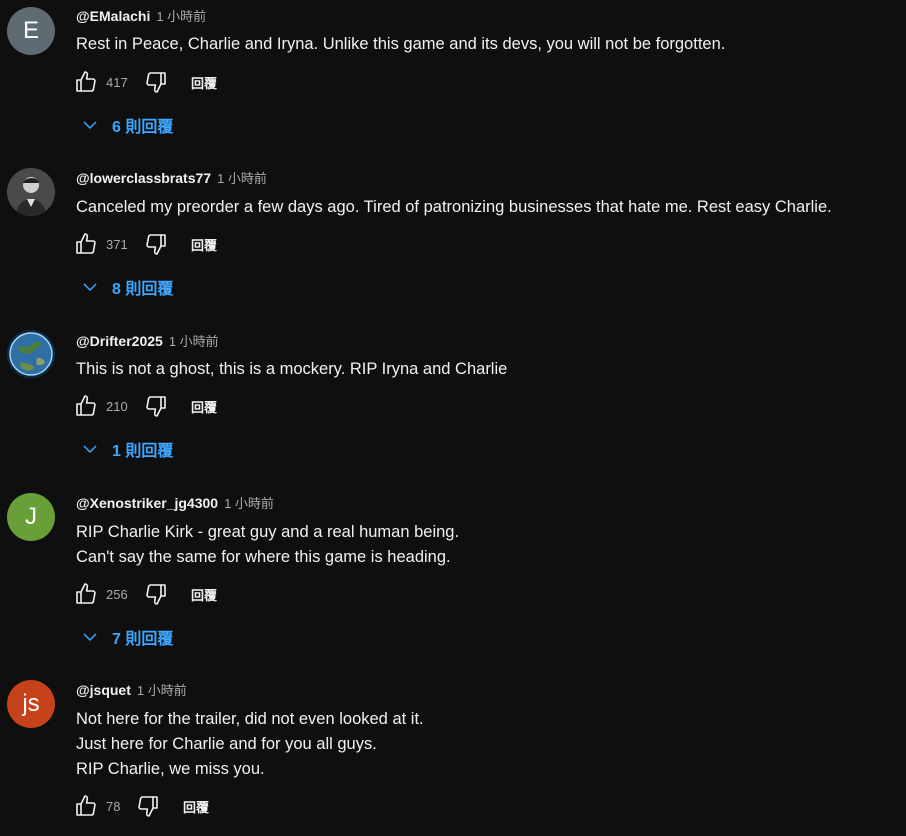  Describe the element at coordinates (117, 244) in the screenshot. I see `like-count: 371` at that location.